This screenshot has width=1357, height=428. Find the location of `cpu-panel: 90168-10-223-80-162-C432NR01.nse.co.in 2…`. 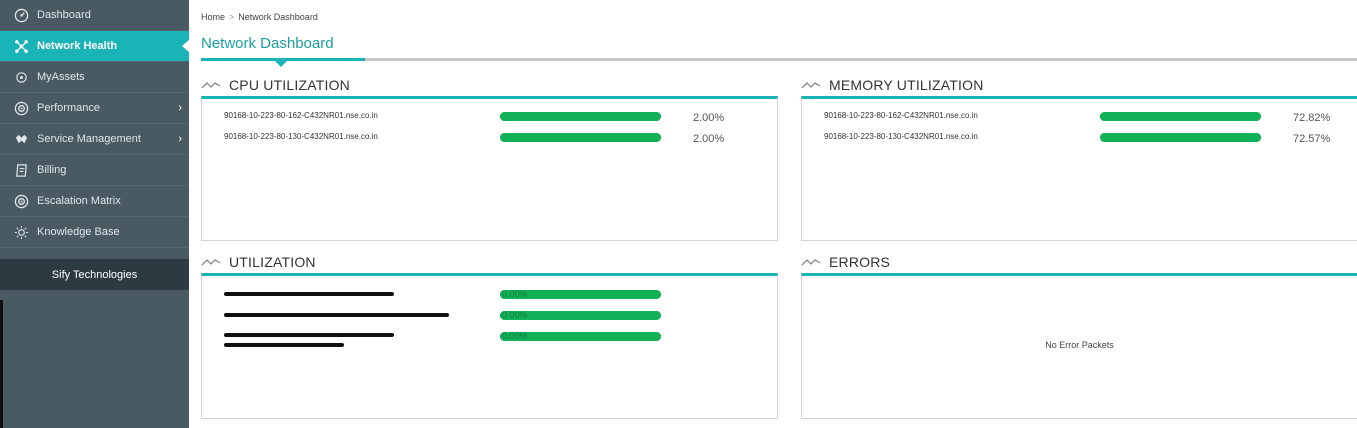

cpu-panel: 90168-10-223-80-162-C432NR01.nse.co.in 2… is located at coordinates (489, 168).